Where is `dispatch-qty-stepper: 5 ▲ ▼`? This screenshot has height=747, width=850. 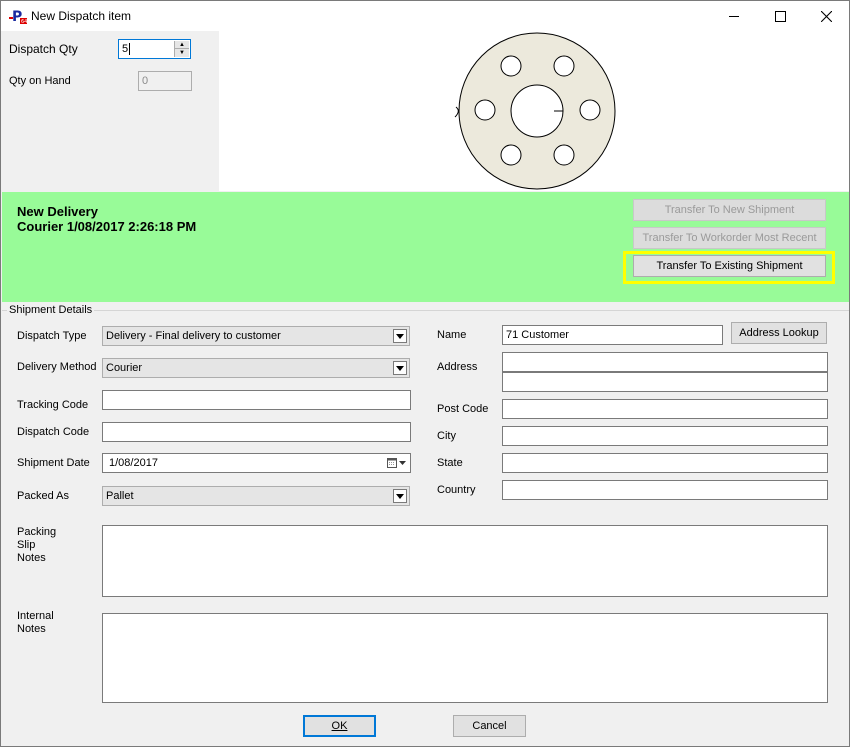
dispatch-qty-stepper: 5 ▲ ▼ is located at coordinates (154, 49).